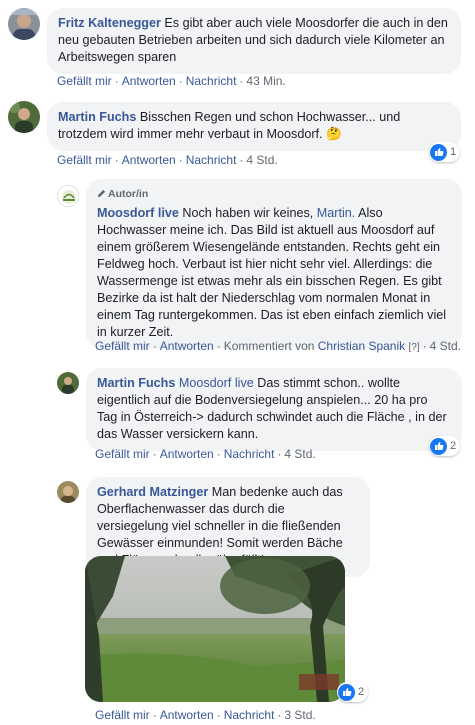 This screenshot has width=475, height=725. What do you see at coordinates (261, 160) in the screenshot?
I see `comment-time: 4 Std.` at bounding box center [261, 160].